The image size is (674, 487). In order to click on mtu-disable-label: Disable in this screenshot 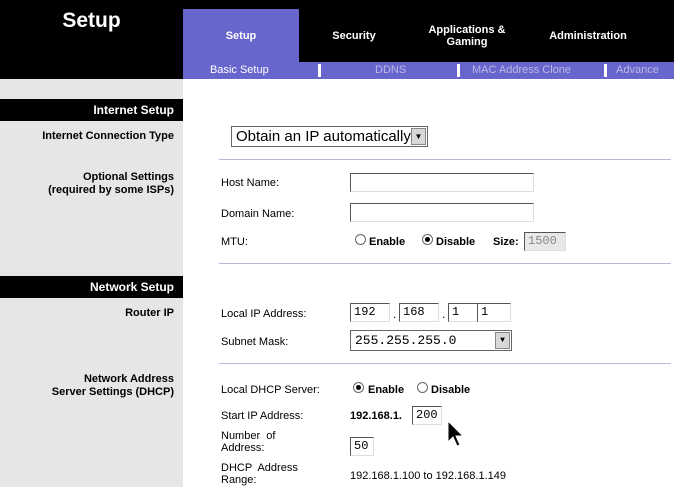, I will do `click(456, 242)`.